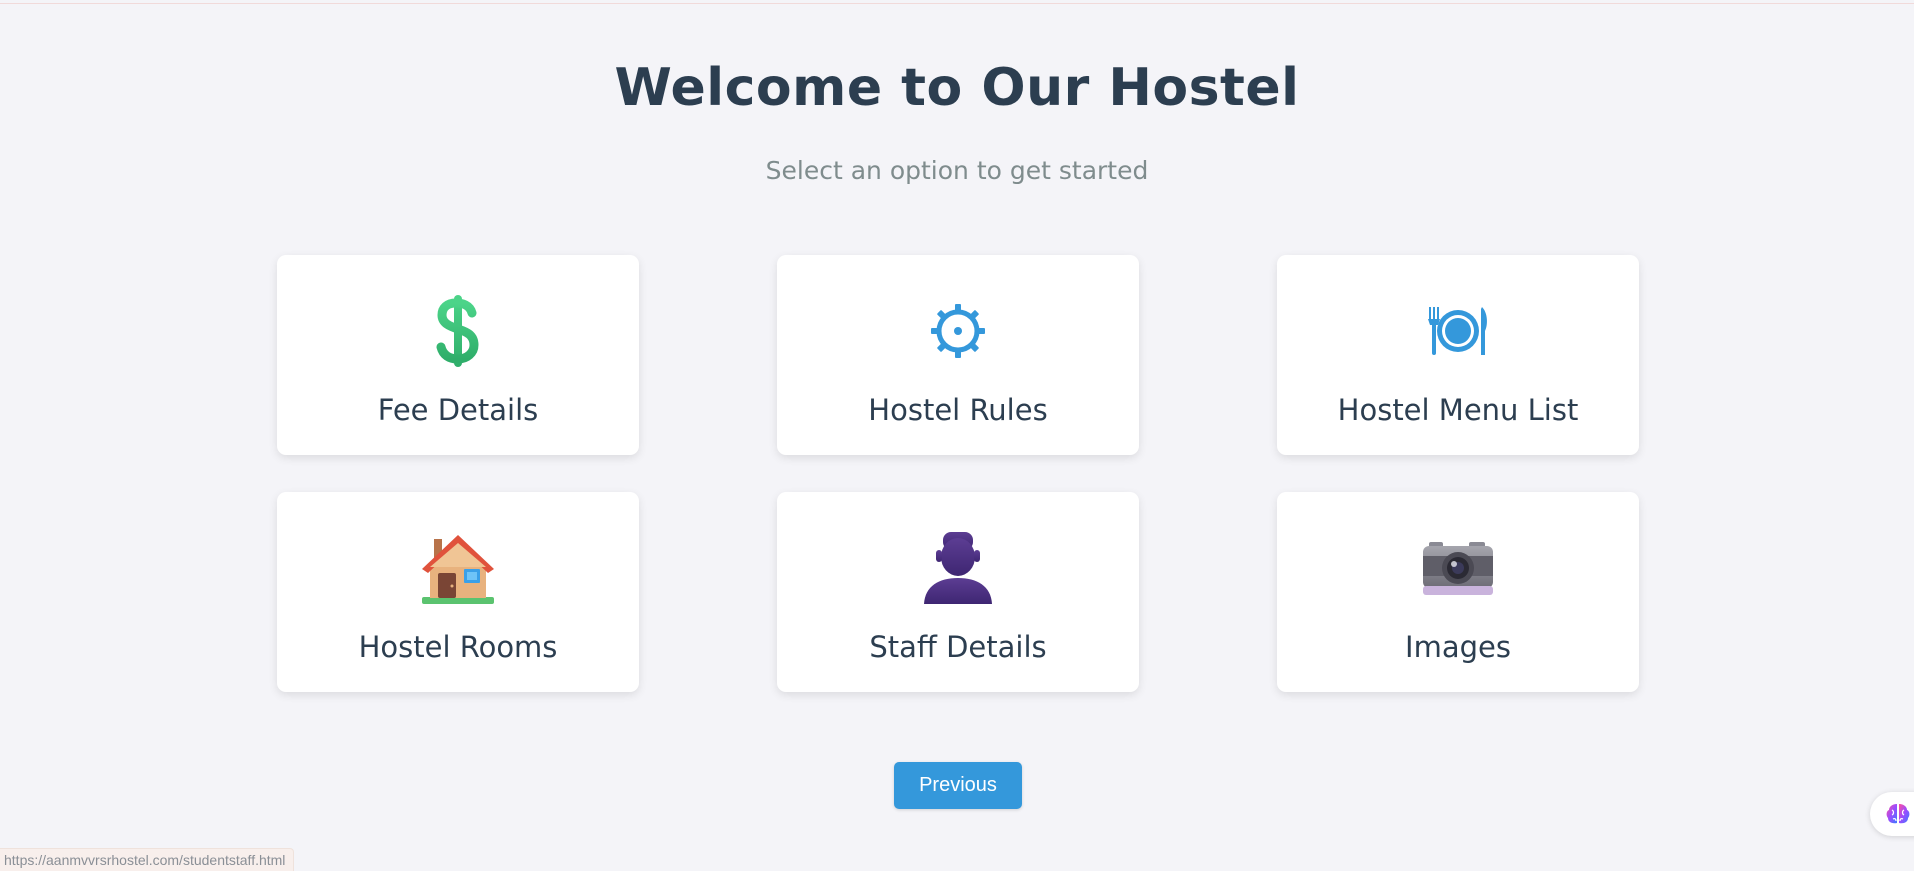 Image resolution: width=1914 pixels, height=871 pixels. I want to click on hostel-menu-list-card: Hostel Menu List, so click(1458, 355).